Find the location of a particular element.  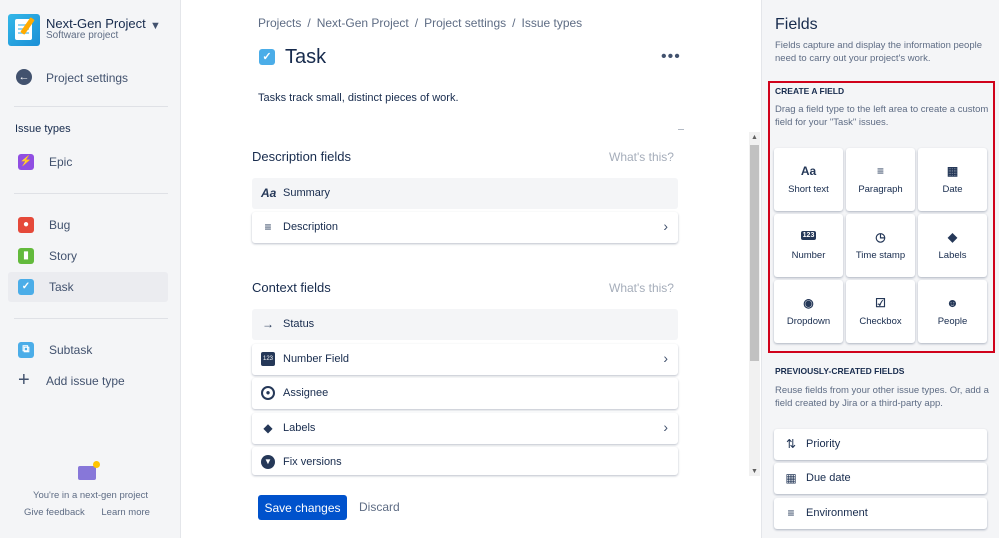

breadcrumb-project: Next-Gen Project is located at coordinates (363, 23).